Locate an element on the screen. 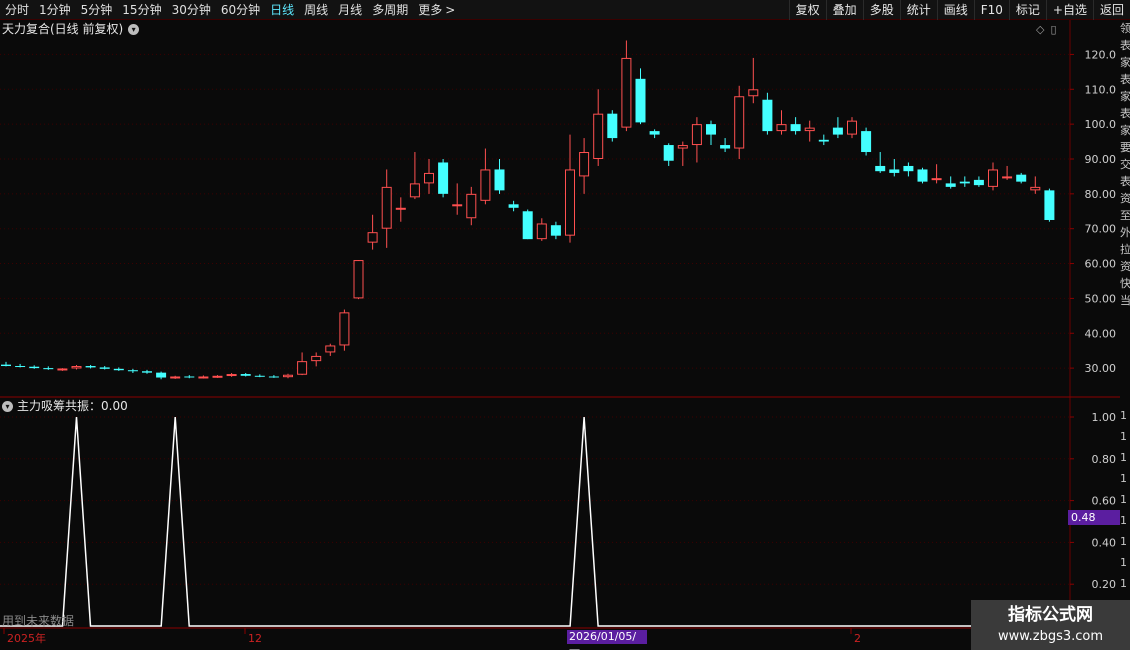 This screenshot has height=650, width=1130. period-tab-6: 日线 is located at coordinates (282, 10).